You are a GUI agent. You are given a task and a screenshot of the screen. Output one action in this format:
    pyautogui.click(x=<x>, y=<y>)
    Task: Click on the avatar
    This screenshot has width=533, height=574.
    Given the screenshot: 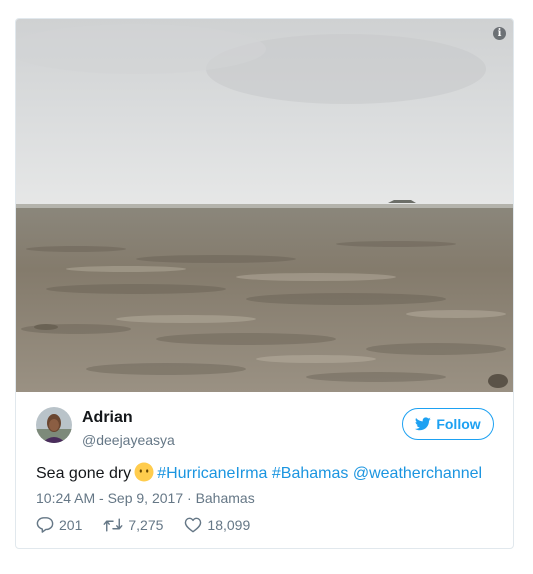 What is the action you would take?
    pyautogui.click(x=54, y=425)
    